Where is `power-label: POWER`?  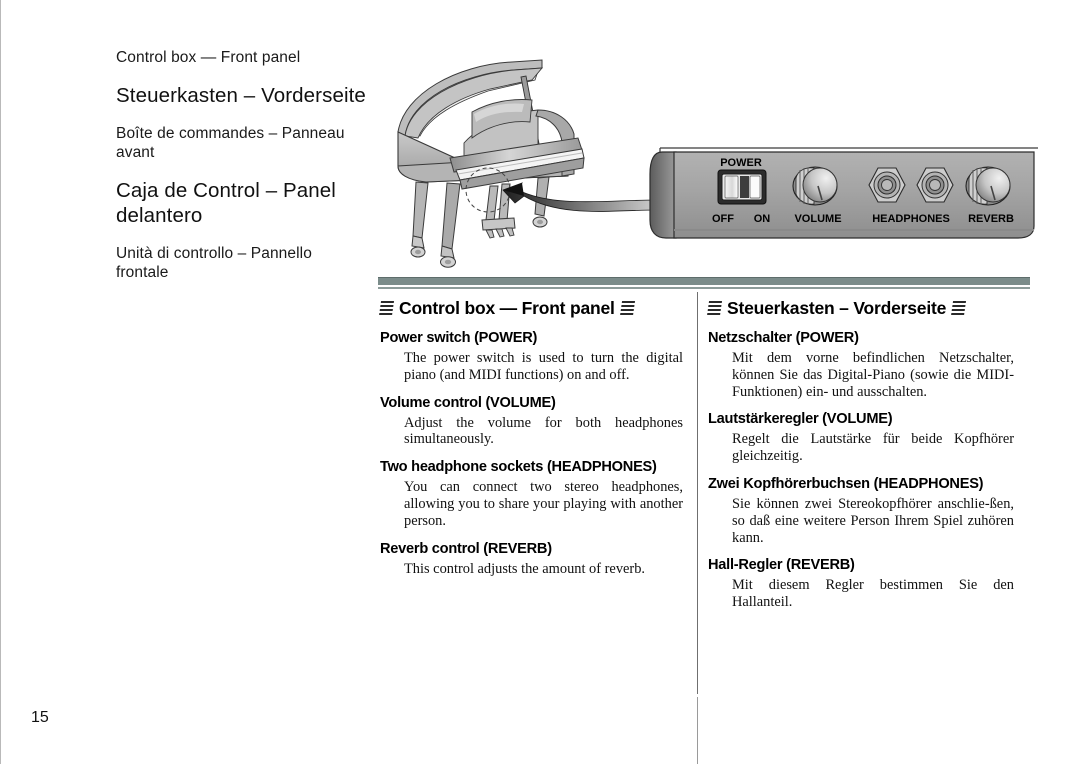 power-label: POWER is located at coordinates (741, 163).